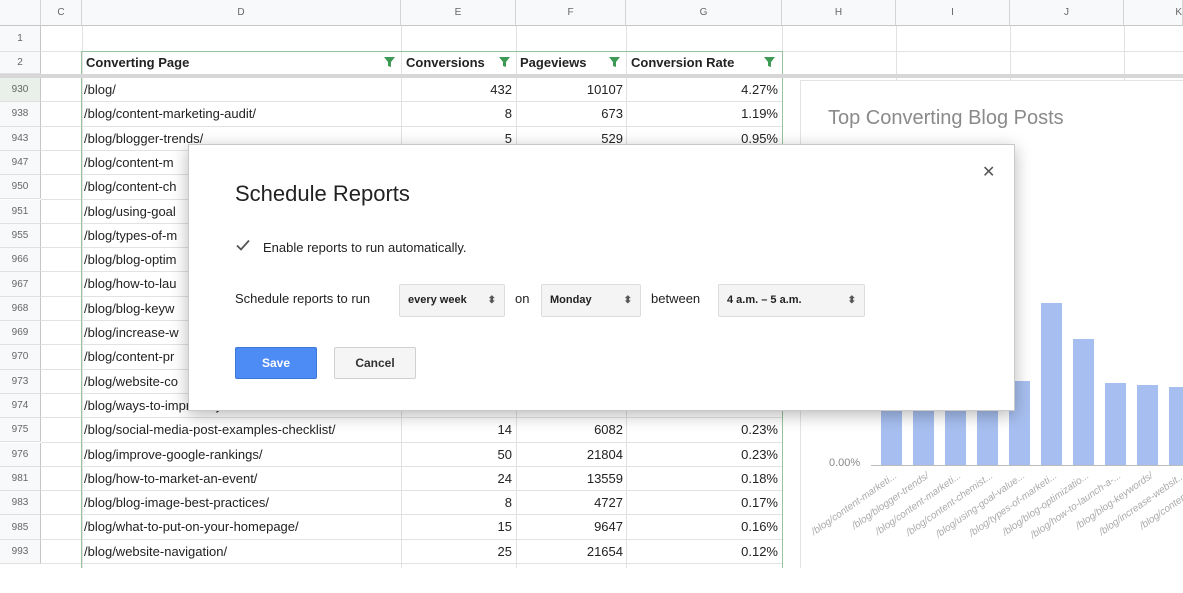 This screenshot has height=593, width=1183. I want to click on row-header: 993, so click(20, 551).